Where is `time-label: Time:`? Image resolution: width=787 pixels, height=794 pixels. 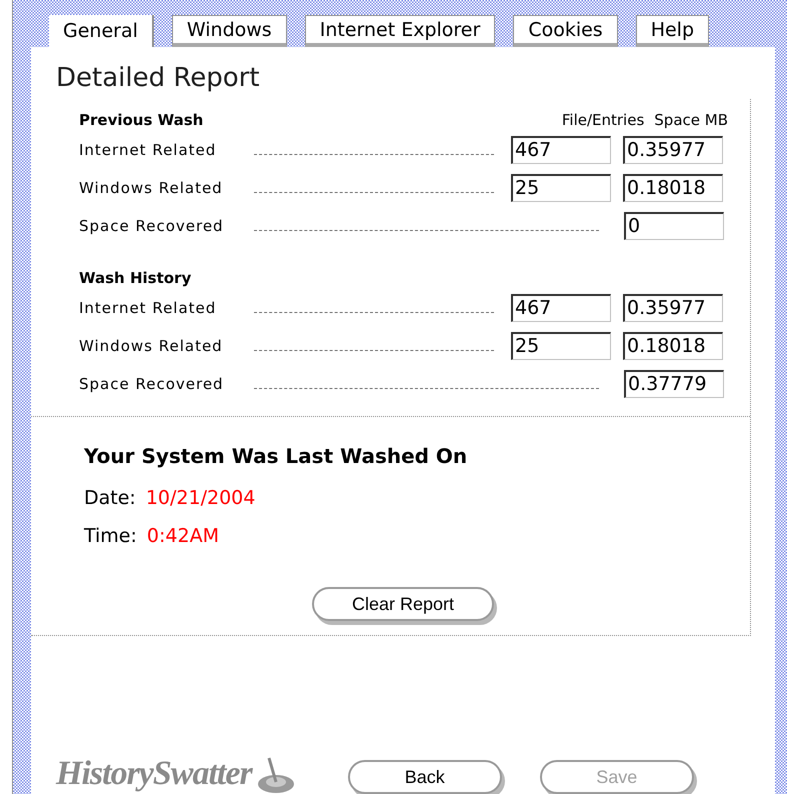 time-label: Time: is located at coordinates (110, 536).